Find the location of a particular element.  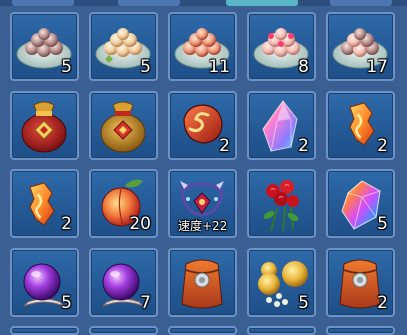

top-tab-strip is located at coordinates (203, 3).